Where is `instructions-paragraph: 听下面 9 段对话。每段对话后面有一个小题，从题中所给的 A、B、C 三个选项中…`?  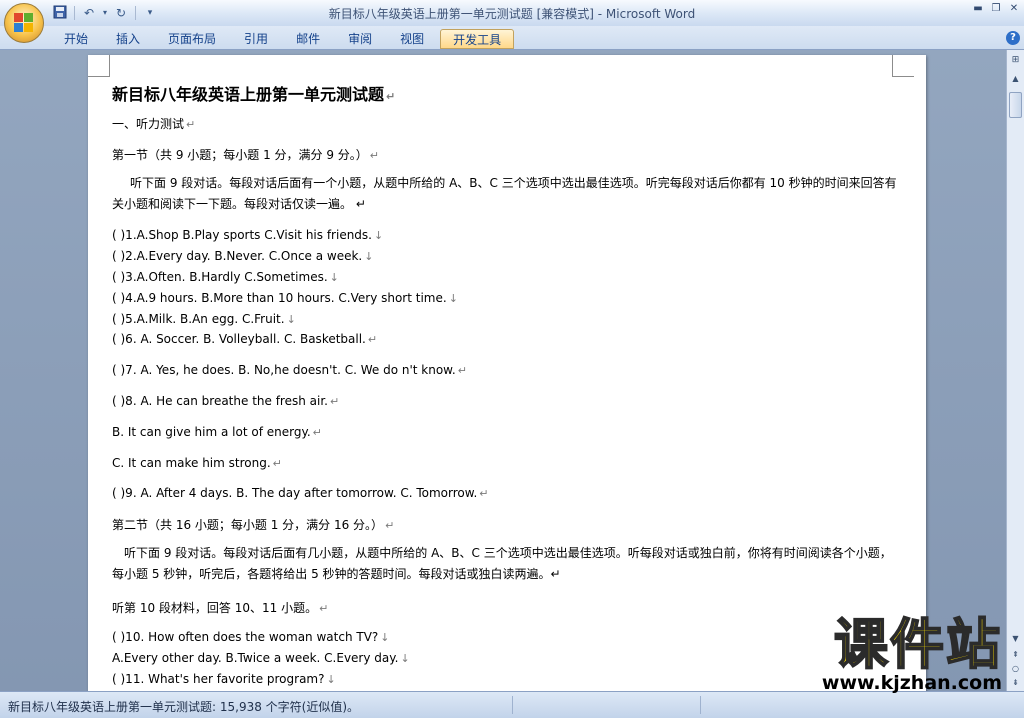 instructions-paragraph: 听下面 9 段对话。每段对话后面有一个小题，从题中所给的 A、B、C 三个选项中… is located at coordinates (504, 193).